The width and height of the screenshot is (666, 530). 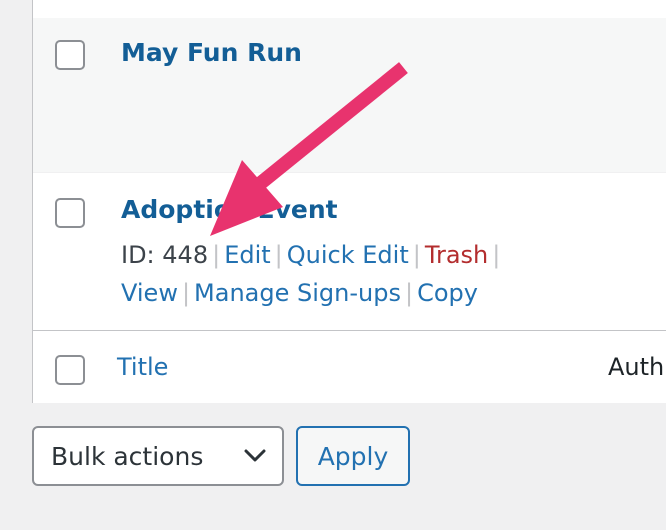 What do you see at coordinates (636, 367) in the screenshot?
I see `author-column-header: Auth` at bounding box center [636, 367].